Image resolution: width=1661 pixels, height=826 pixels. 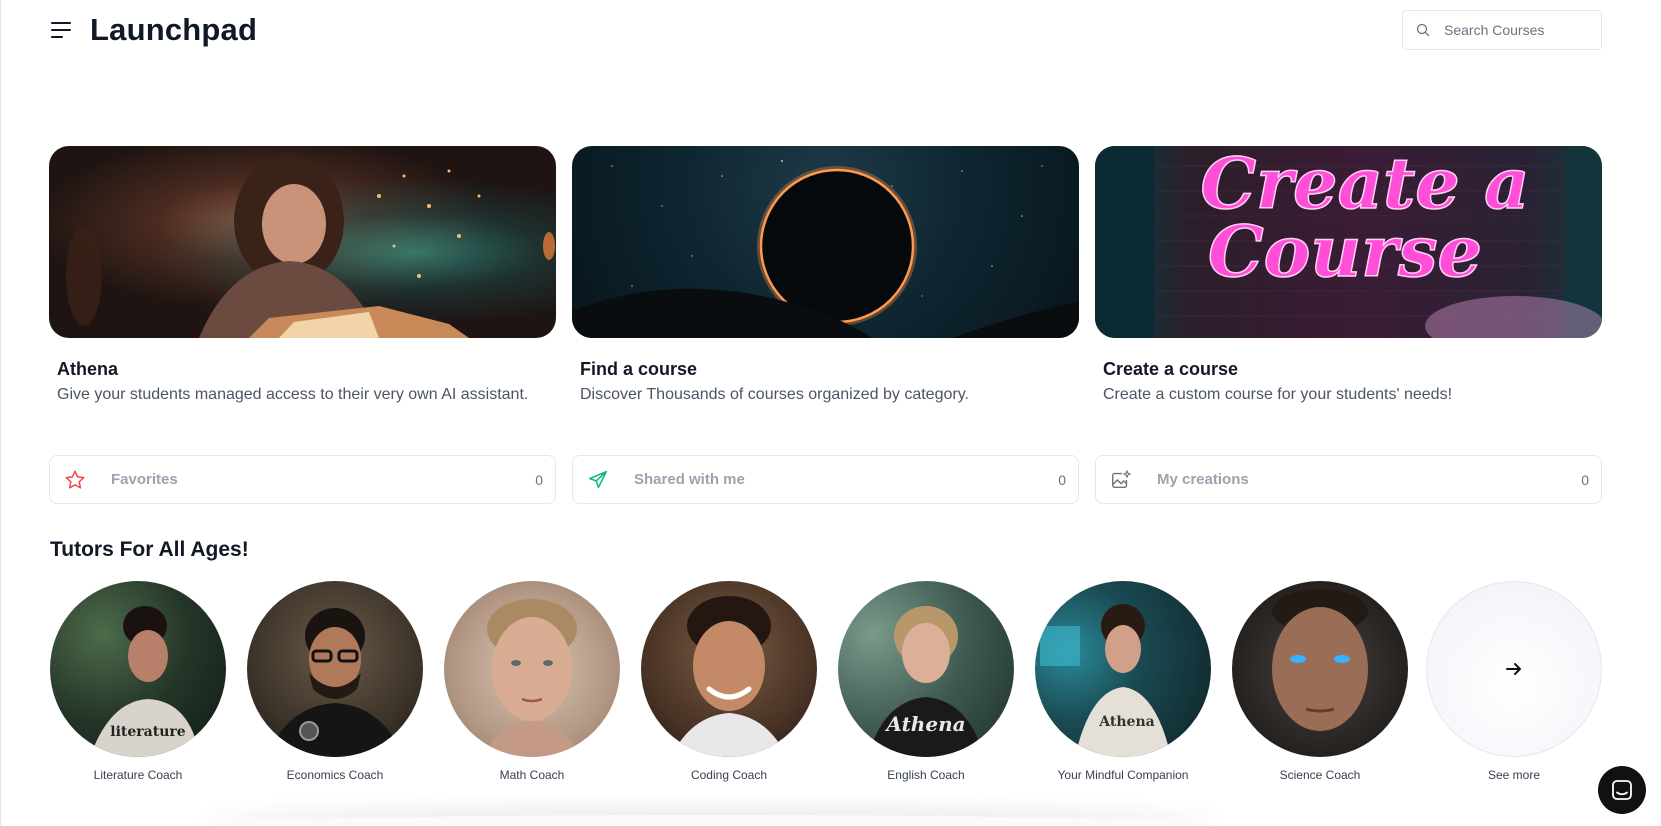 I want to click on tutor-name: Coding Coach, so click(x=729, y=775).